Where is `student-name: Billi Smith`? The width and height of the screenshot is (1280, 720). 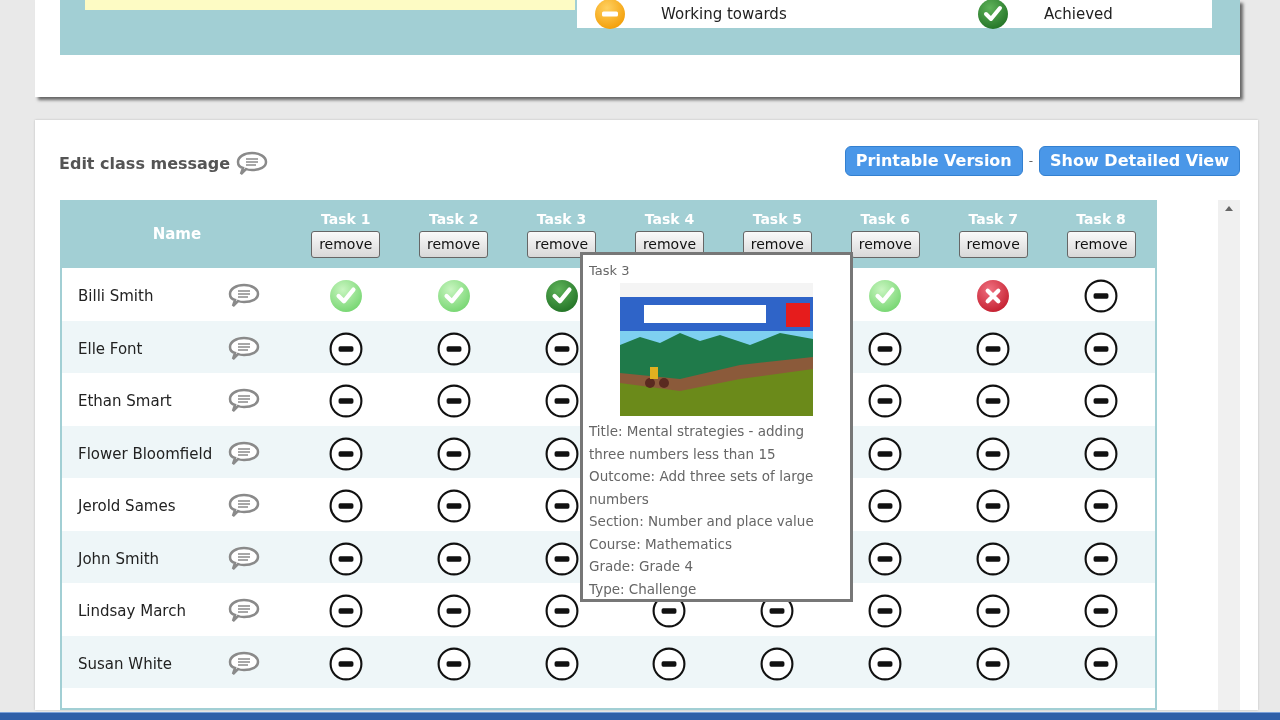
student-name: Billi Smith is located at coordinates (116, 296).